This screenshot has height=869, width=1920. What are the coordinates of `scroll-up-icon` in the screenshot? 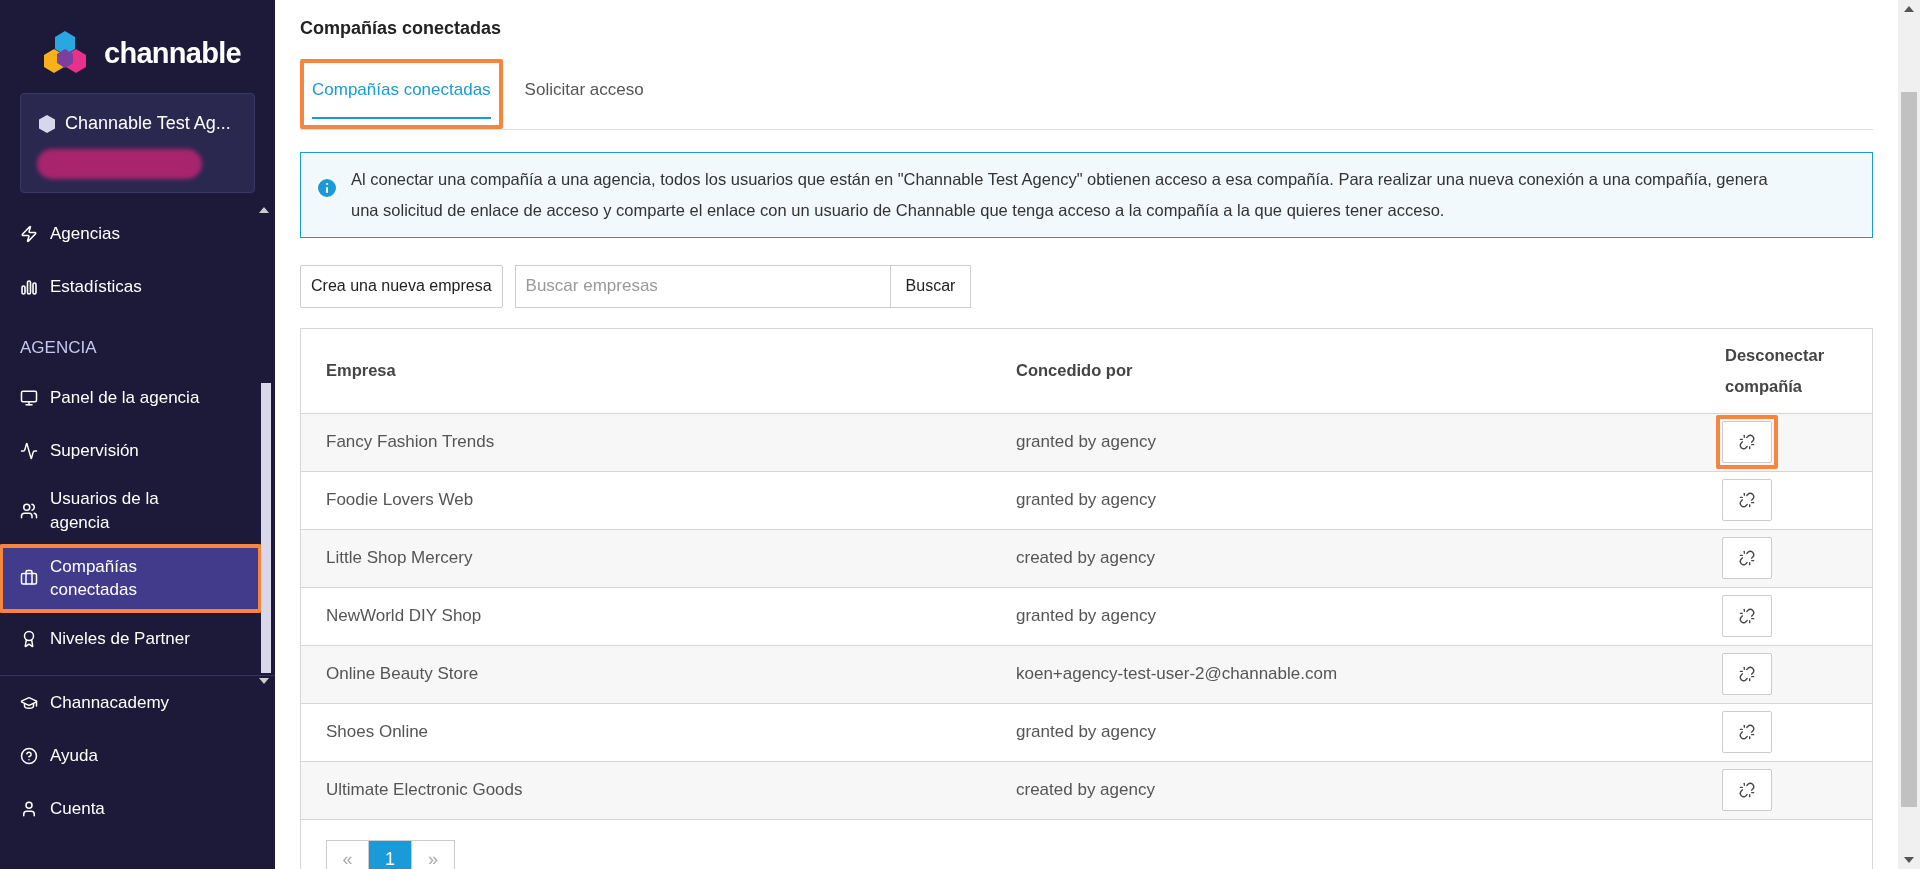 It's located at (264, 210).